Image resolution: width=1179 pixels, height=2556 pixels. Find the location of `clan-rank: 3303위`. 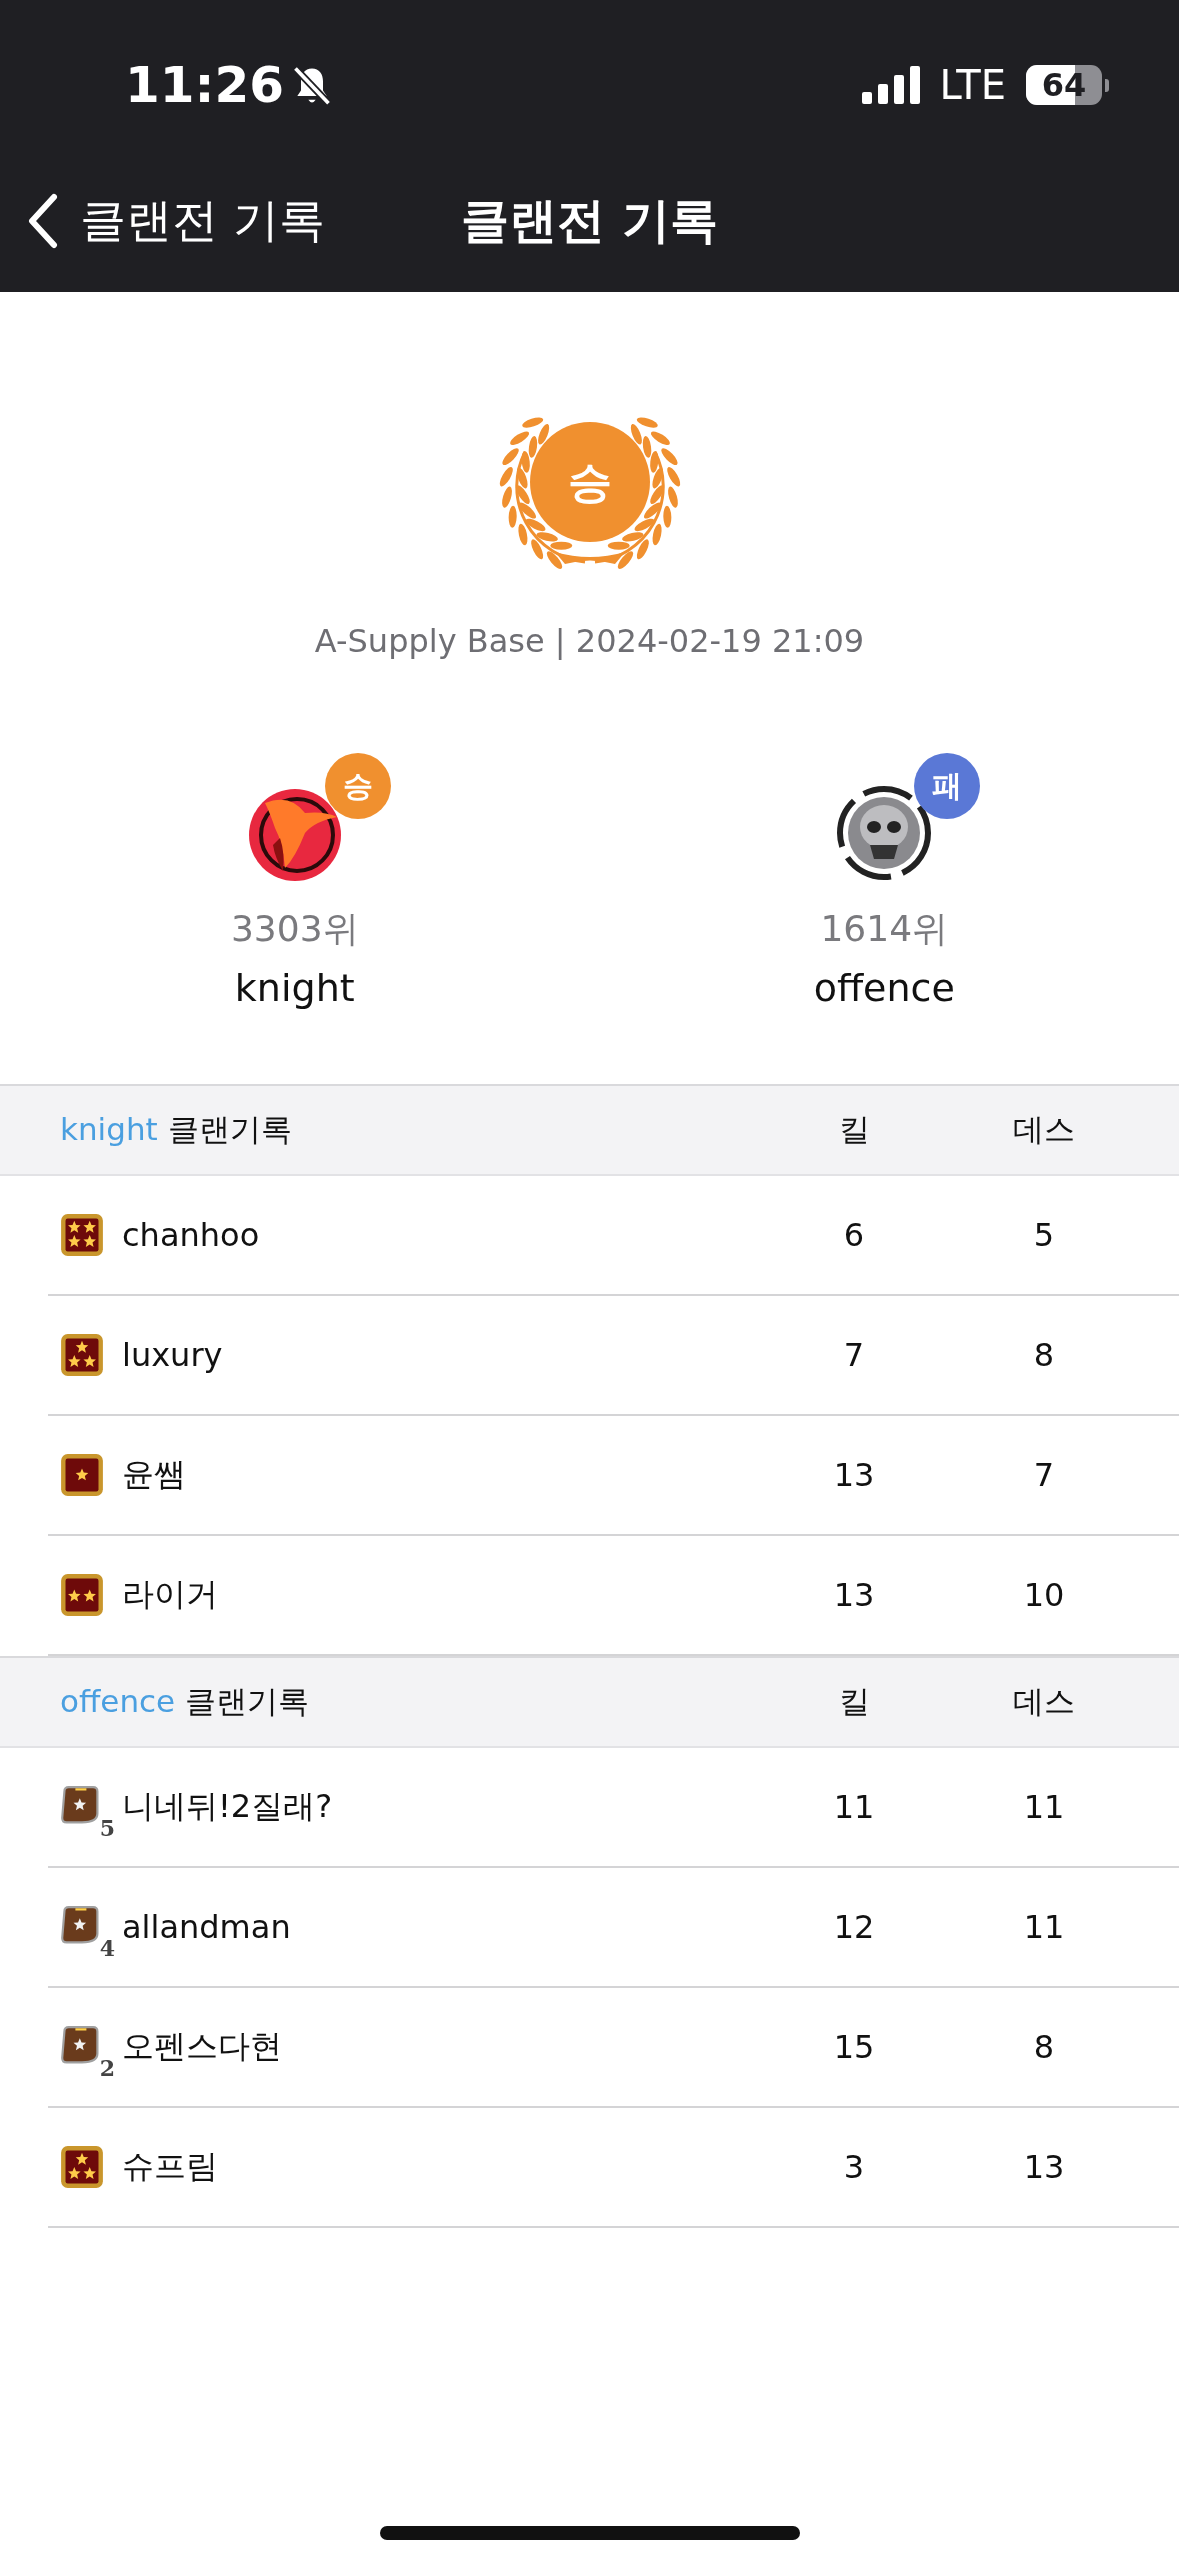

clan-rank: 3303위 is located at coordinates (294, 929).